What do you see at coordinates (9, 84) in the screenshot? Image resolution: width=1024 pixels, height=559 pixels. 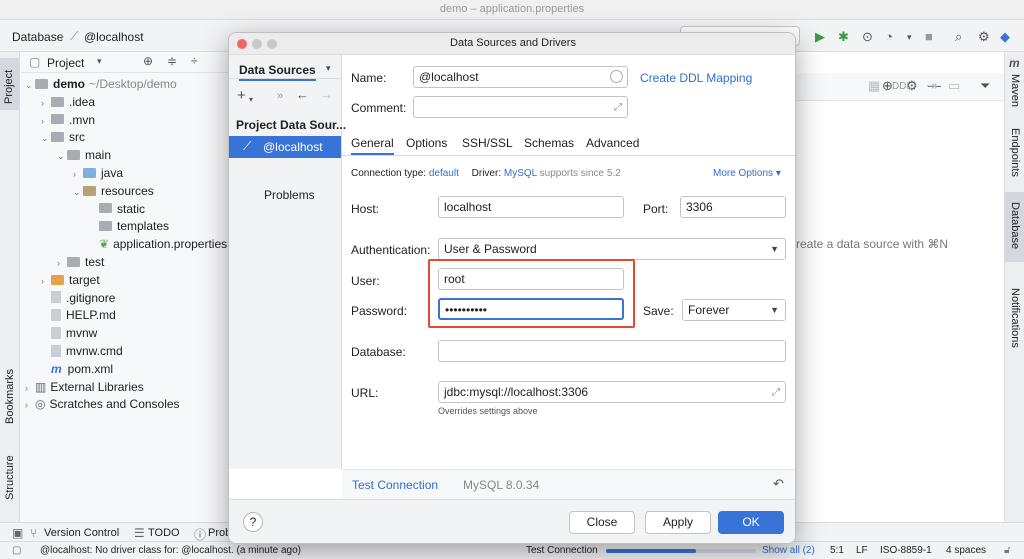 I see `project-tool-tab: Project` at bounding box center [9, 84].